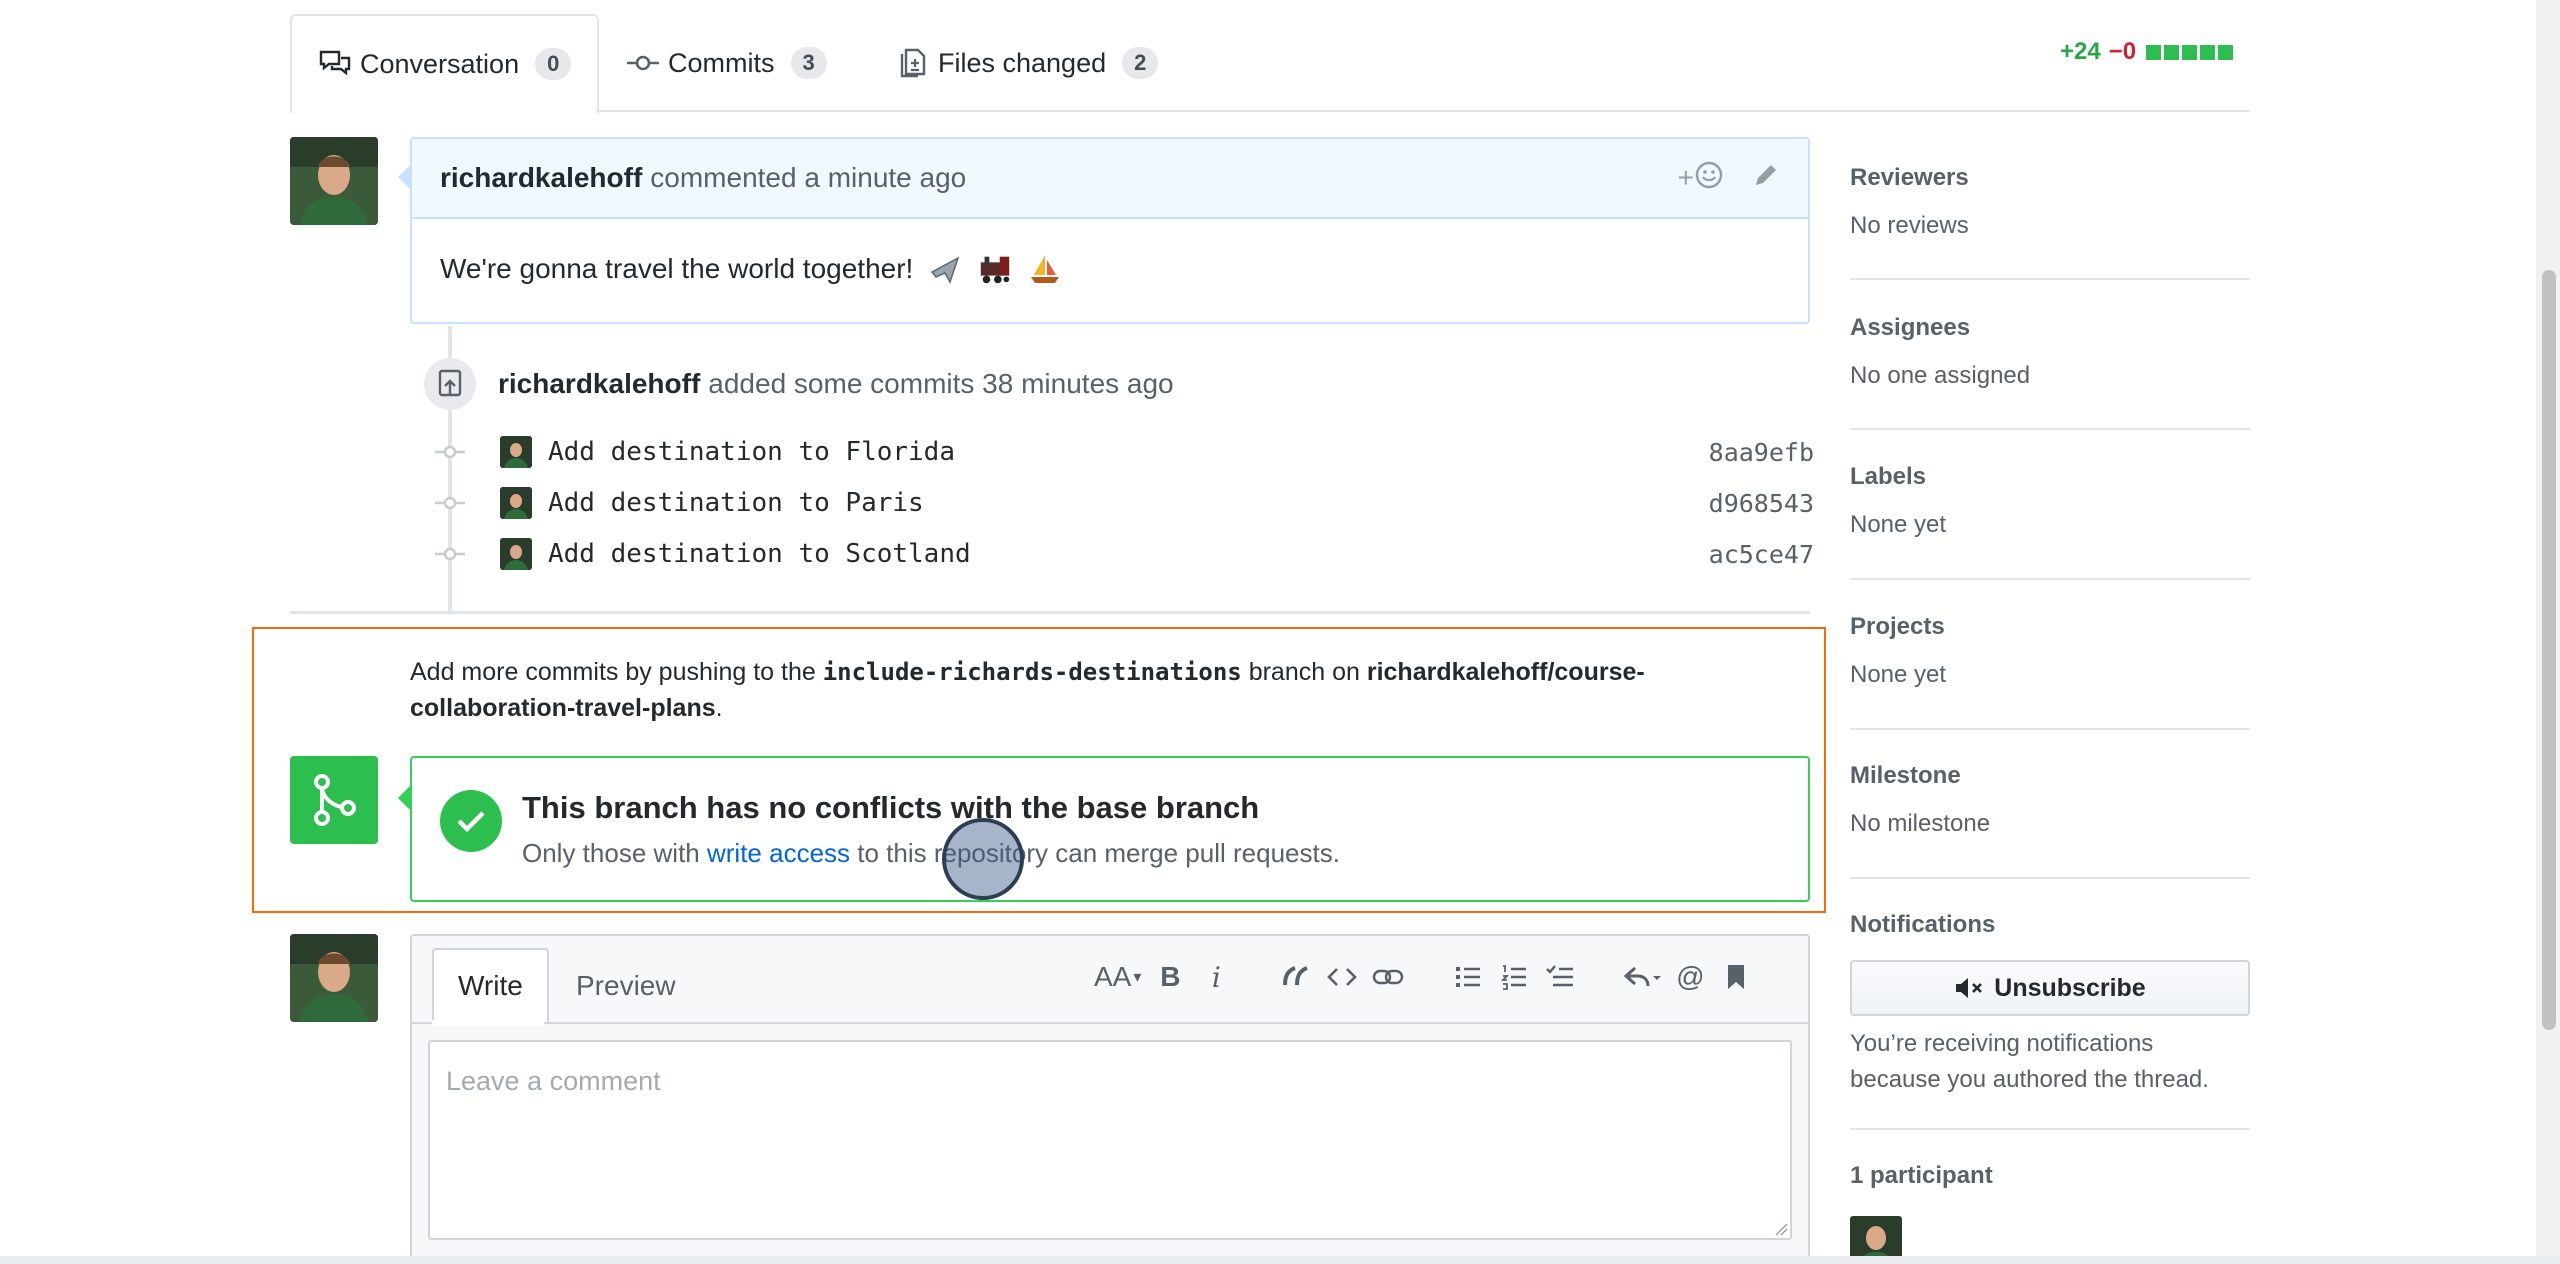 The width and height of the screenshot is (2560, 1264). What do you see at coordinates (2050, 776) in the screenshot?
I see `milestone-heading: Milestone` at bounding box center [2050, 776].